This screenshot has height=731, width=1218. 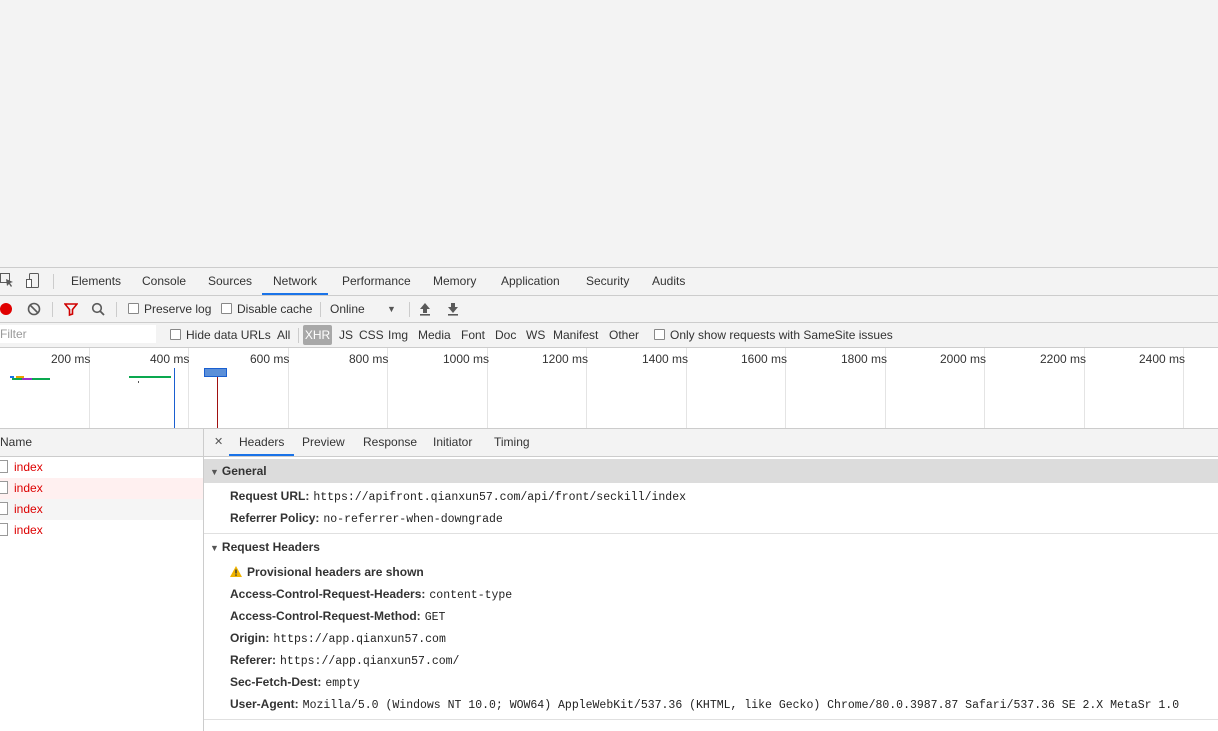 What do you see at coordinates (575, 335) in the screenshot?
I see `type-filter-manifest: Manifest` at bounding box center [575, 335].